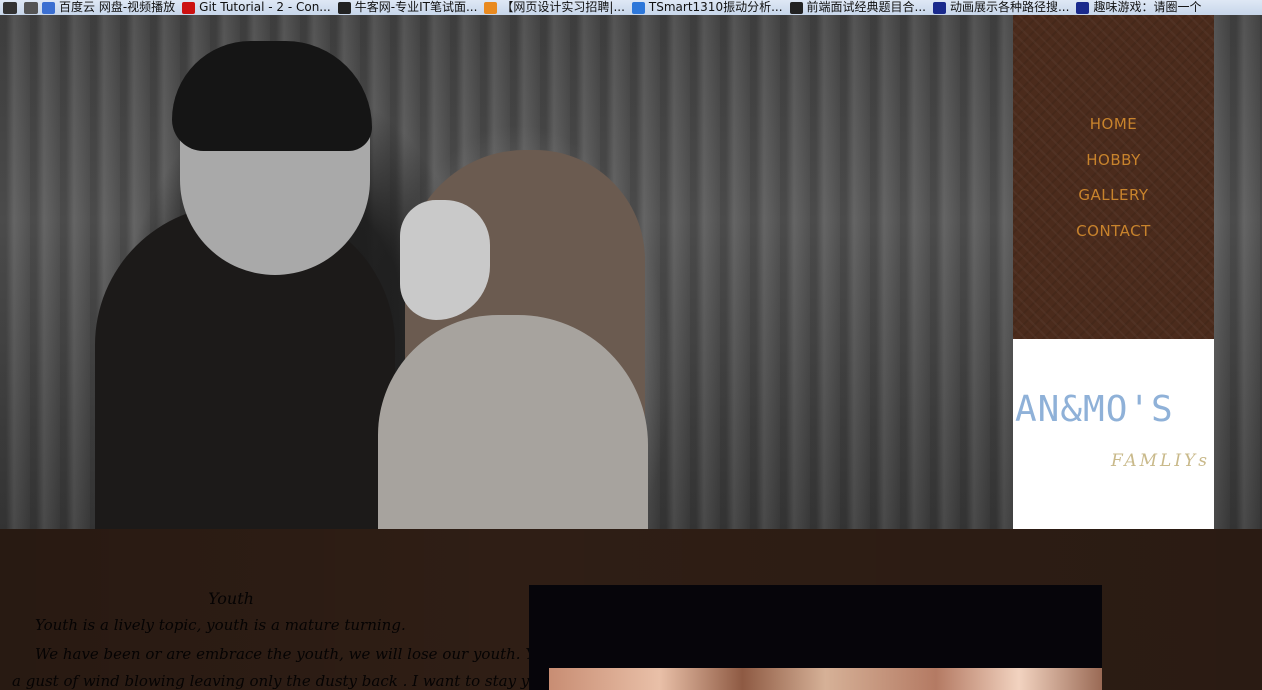  Describe the element at coordinates (1113, 240) in the screenshot. I see `nav-contact-link: CONTACT` at that location.